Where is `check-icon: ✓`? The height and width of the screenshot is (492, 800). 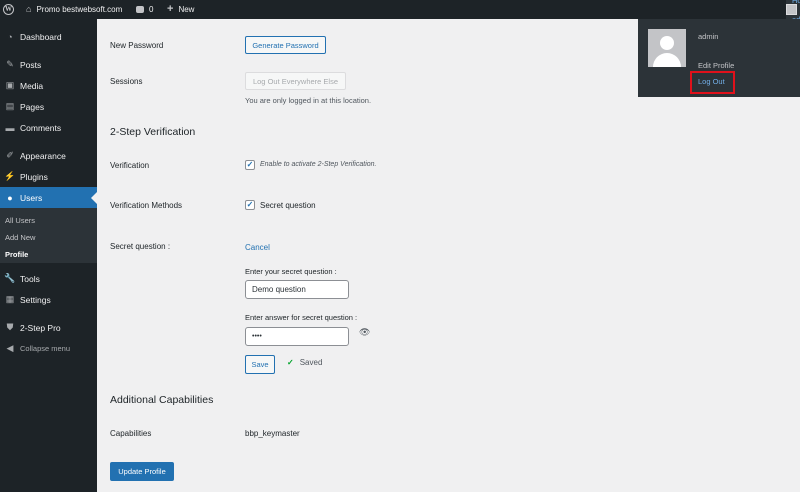
check-icon: ✓ is located at coordinates (290, 362).